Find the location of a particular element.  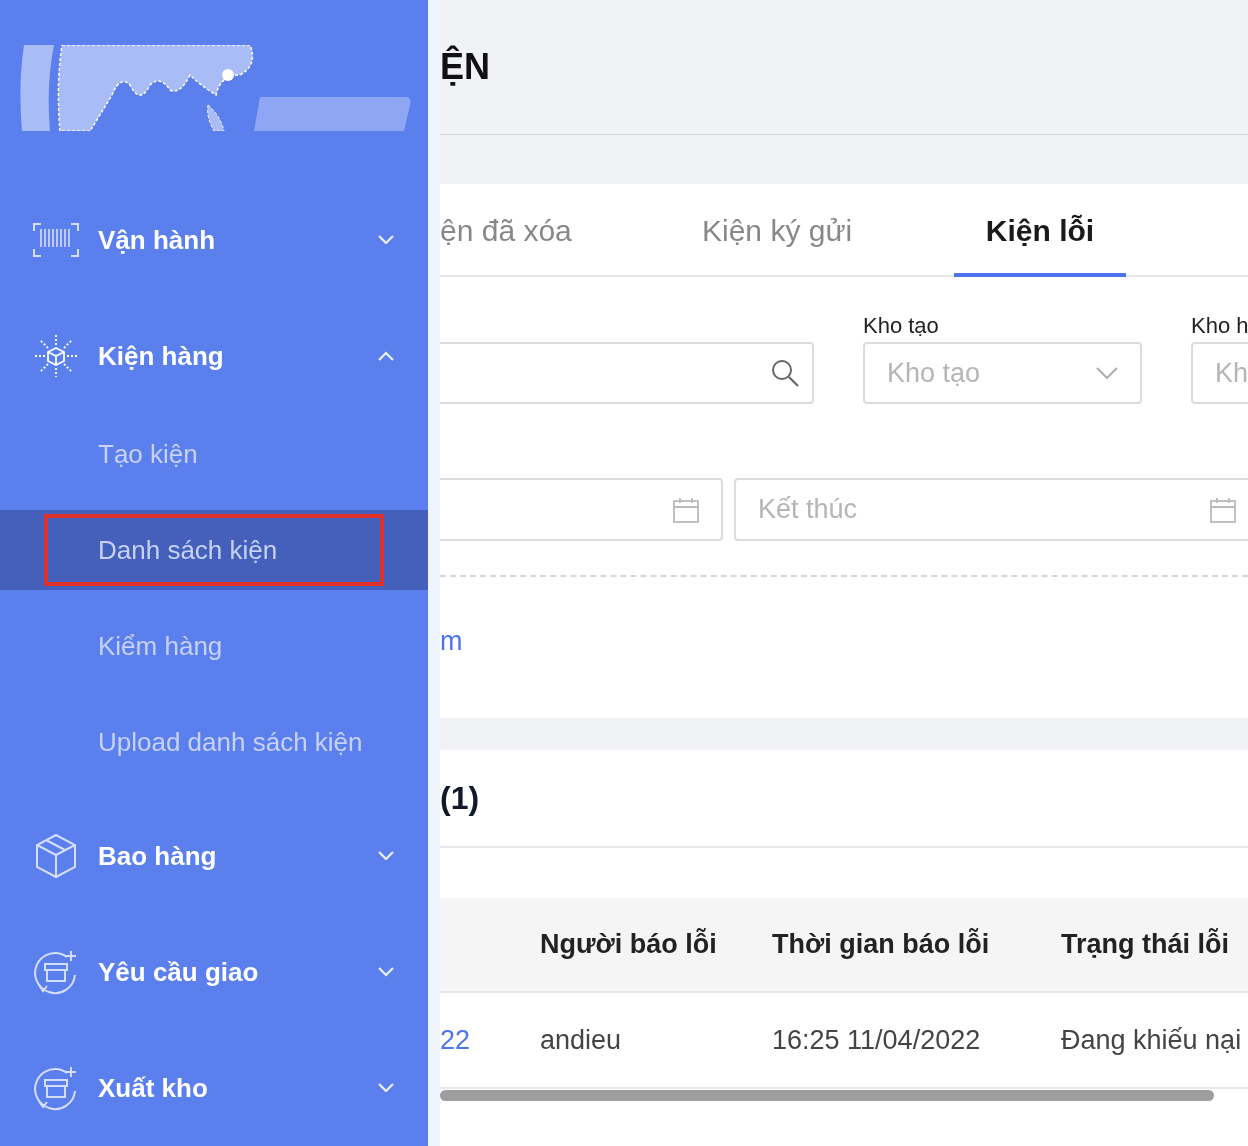

start-date-field is located at coordinates (581, 509).